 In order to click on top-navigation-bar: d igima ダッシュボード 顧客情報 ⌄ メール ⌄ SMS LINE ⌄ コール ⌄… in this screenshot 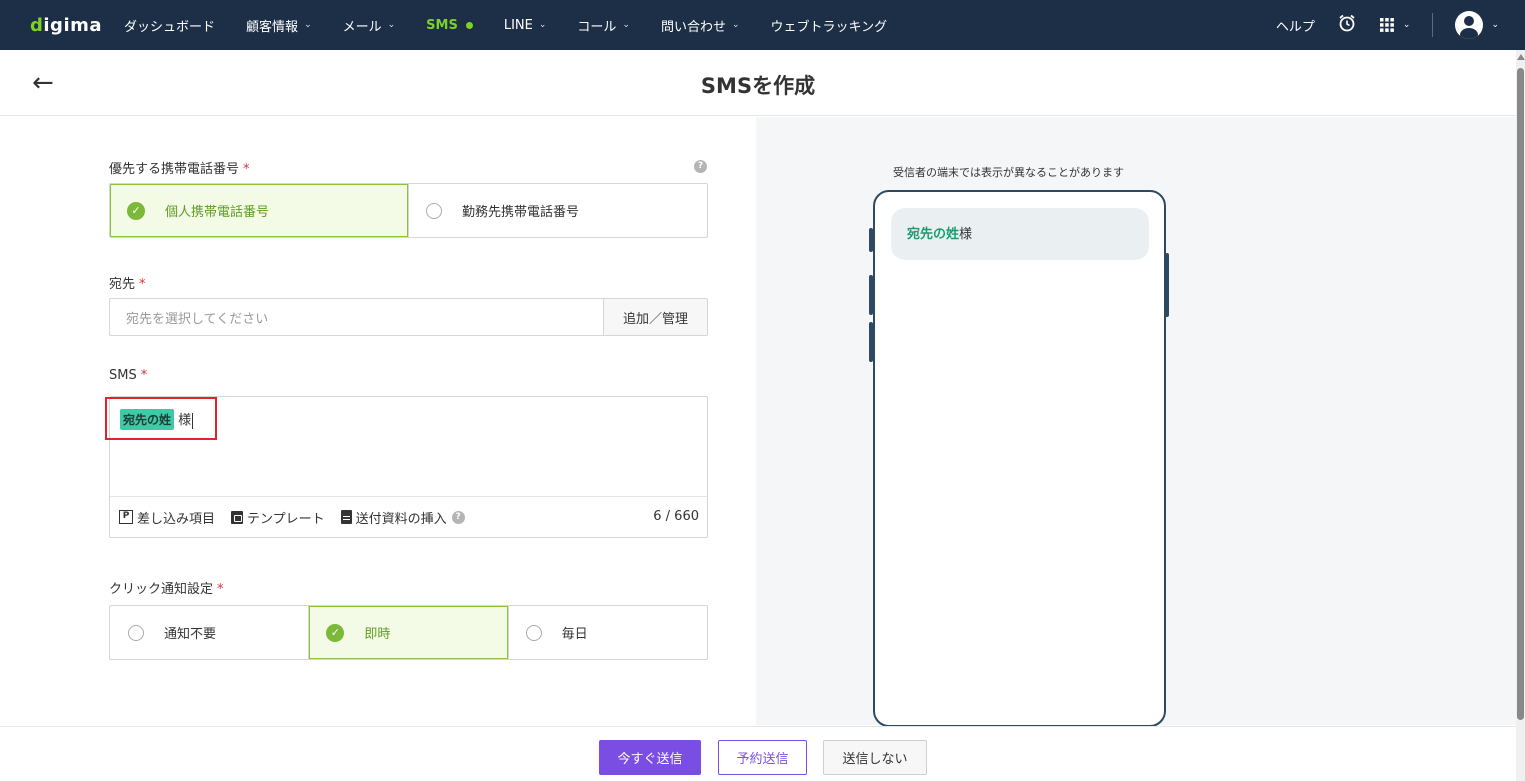, I will do `click(762, 25)`.